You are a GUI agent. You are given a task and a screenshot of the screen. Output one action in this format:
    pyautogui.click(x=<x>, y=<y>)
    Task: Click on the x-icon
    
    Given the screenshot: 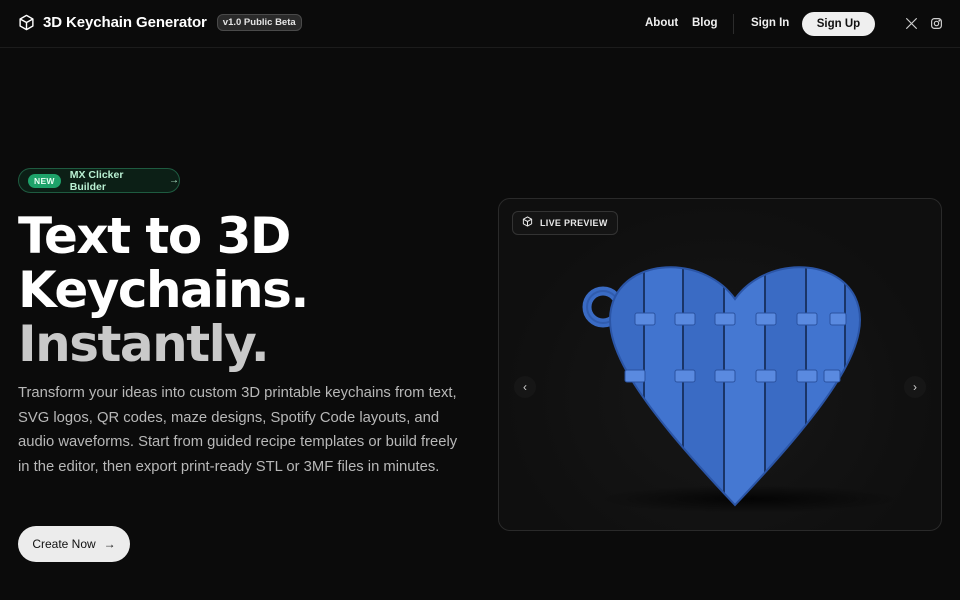 What is the action you would take?
    pyautogui.click(x=911, y=23)
    